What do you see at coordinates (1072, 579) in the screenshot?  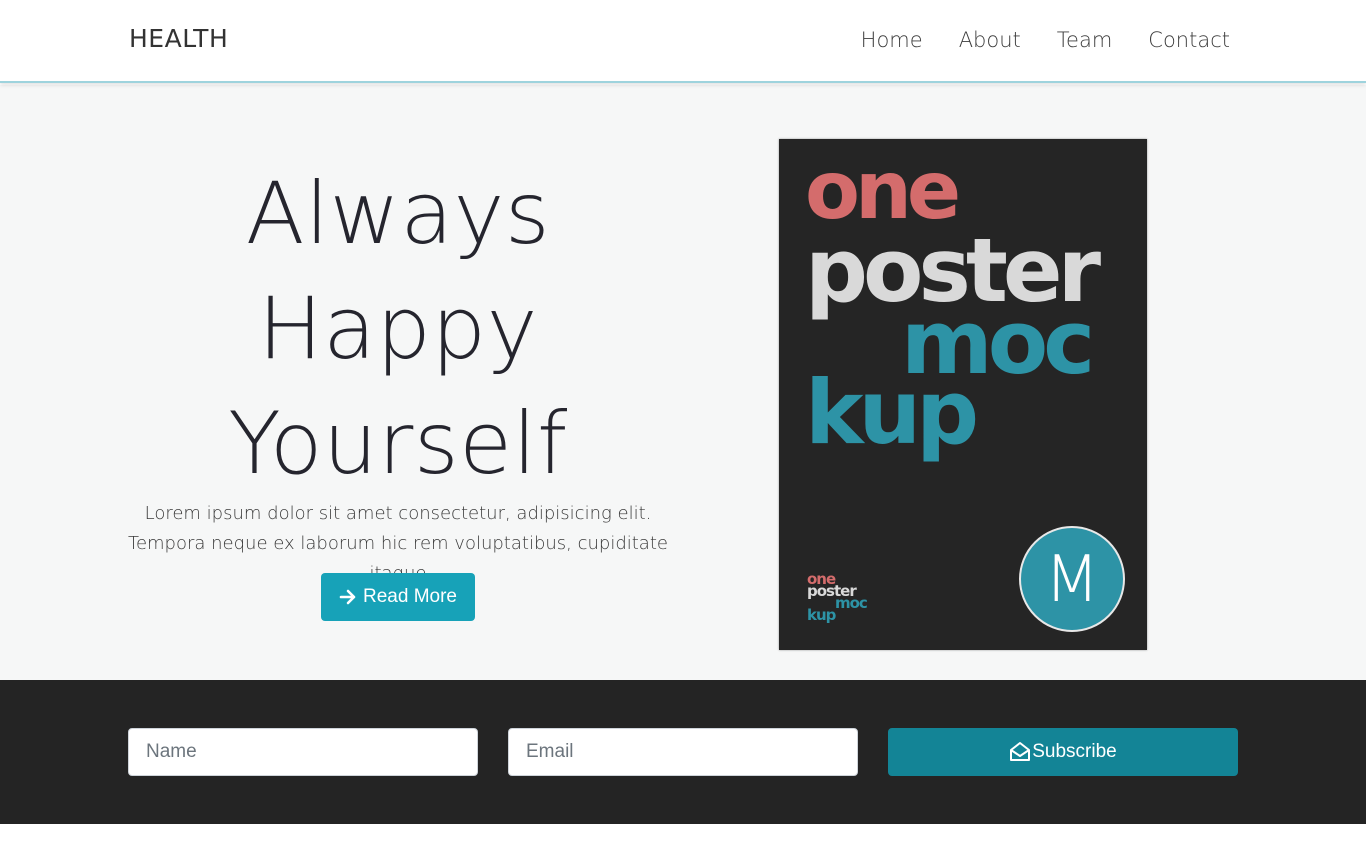 I see `poster-m-badge: M` at bounding box center [1072, 579].